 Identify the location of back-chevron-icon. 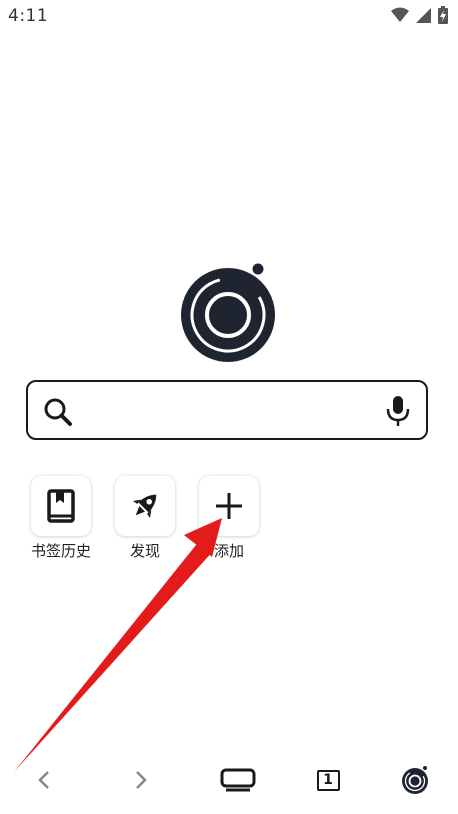
(43, 780).